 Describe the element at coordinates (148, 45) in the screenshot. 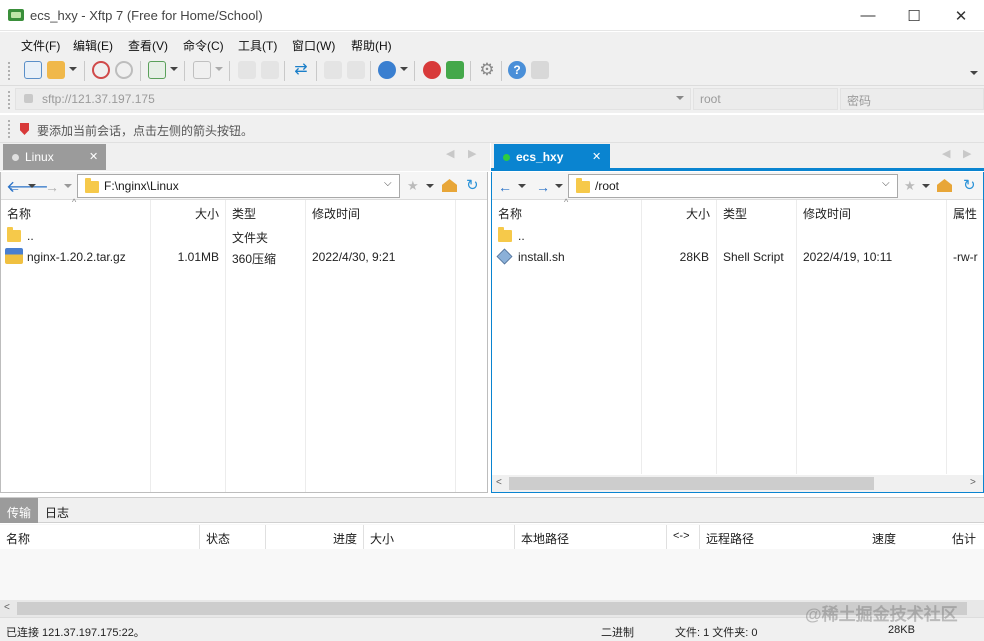

I see `menu-view: 查看(V)` at that location.